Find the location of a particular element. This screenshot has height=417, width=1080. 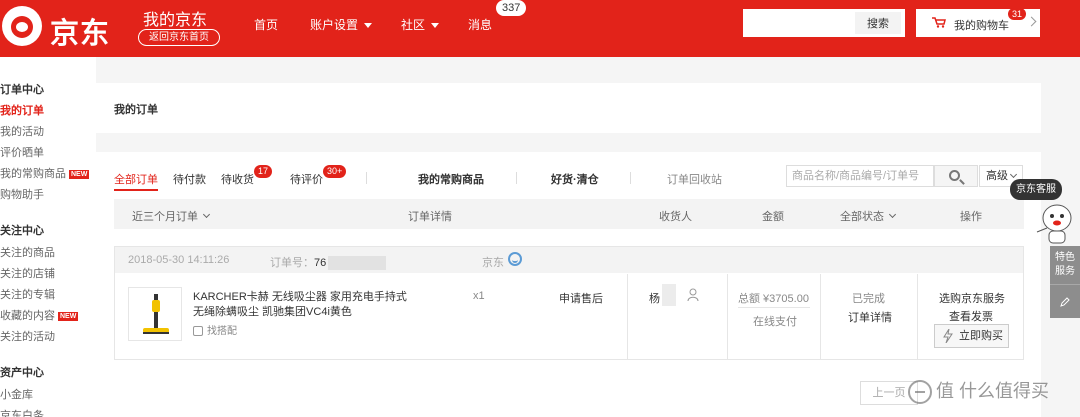

cart-label: 我的购物车 is located at coordinates (981, 26).